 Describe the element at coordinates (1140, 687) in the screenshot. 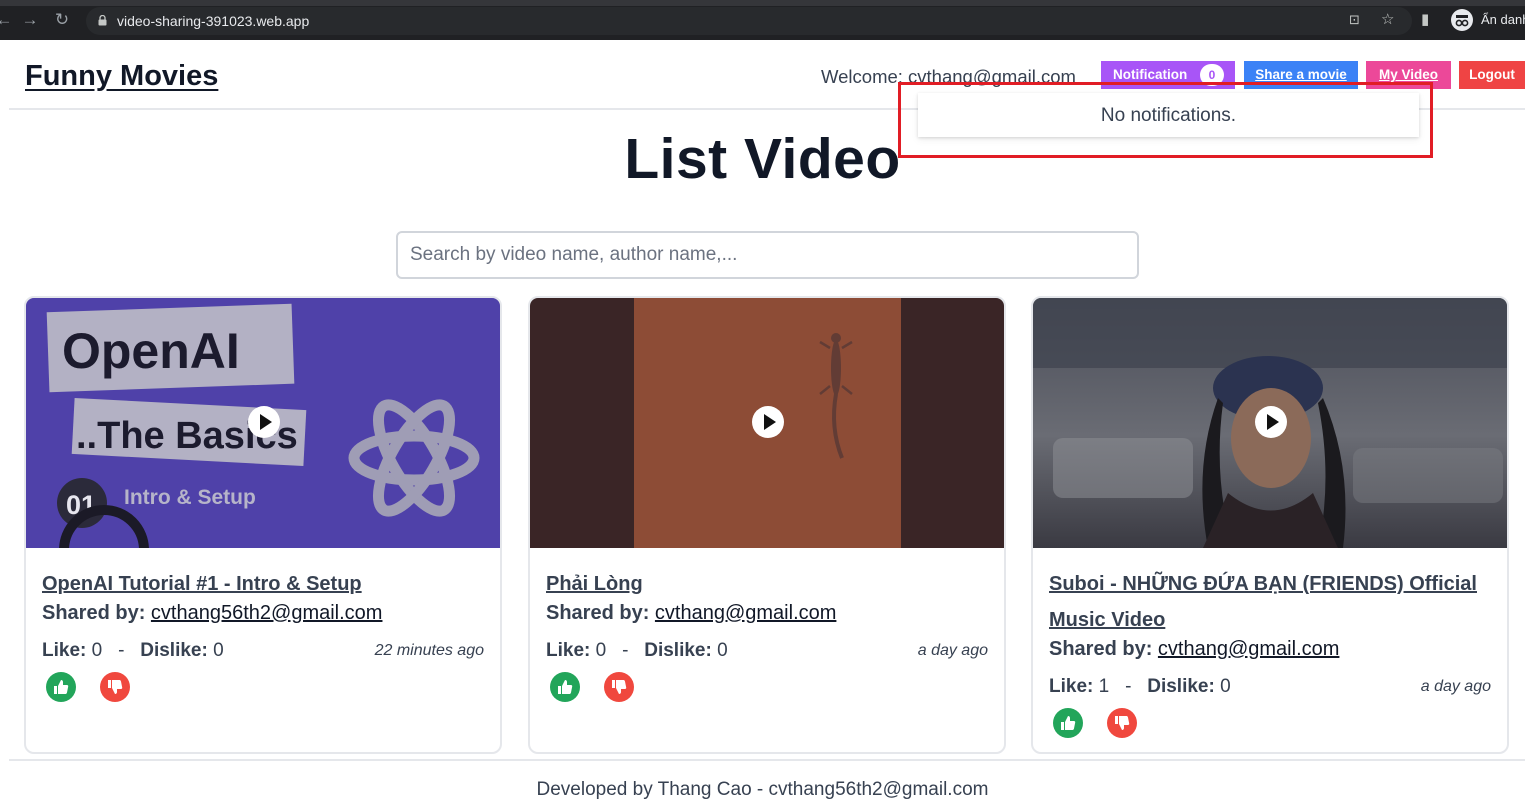

I see `video-stats: Like: 1 - Dislike: 0` at that location.